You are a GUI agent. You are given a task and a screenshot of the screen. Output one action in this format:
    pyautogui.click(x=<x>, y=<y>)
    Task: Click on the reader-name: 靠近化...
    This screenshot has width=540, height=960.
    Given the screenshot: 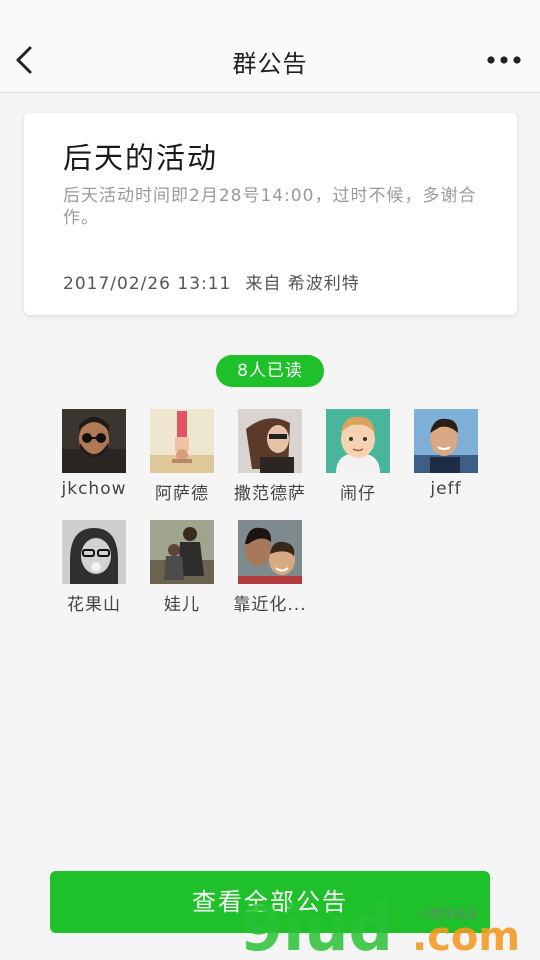 What is the action you would take?
    pyautogui.click(x=270, y=605)
    